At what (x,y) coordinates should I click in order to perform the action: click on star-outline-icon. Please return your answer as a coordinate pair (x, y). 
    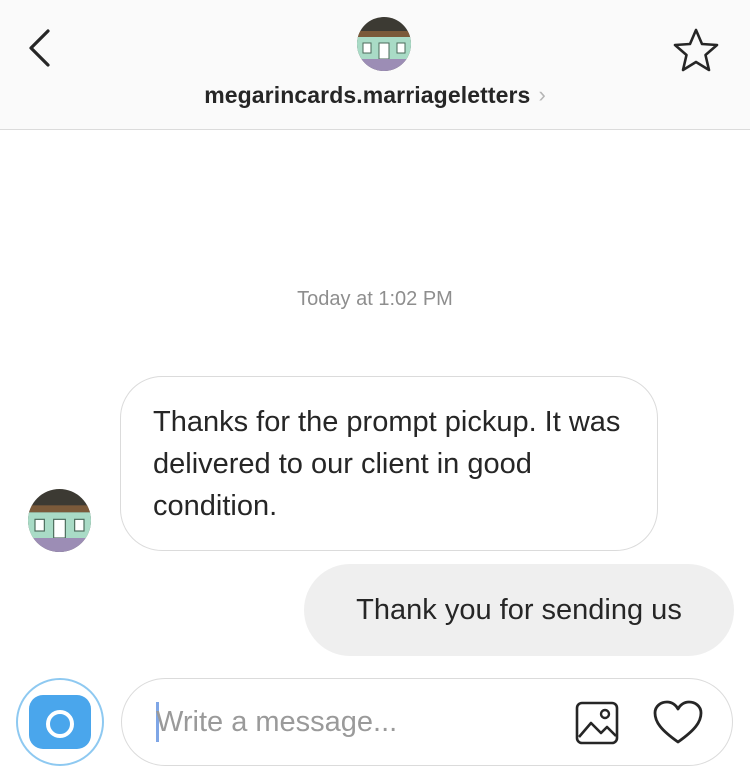
    Looking at the image, I should click on (696, 50).